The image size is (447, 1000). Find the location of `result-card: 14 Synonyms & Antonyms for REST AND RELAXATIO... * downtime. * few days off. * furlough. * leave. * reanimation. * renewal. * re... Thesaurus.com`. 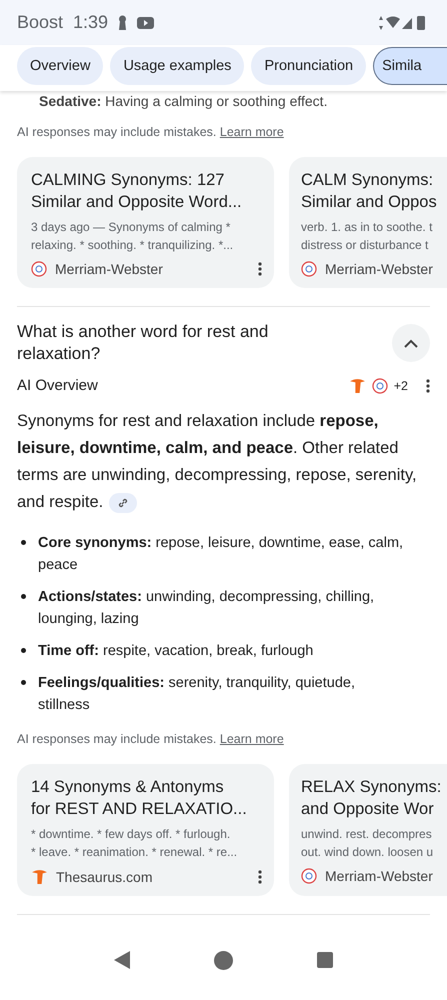

result-card: 14 Synonyms & Antonyms for REST AND RELAXATIO... * downtime. * few days off. * furlough. * leave. * reanimation. * renewal. * re... Thesaurus.com is located at coordinates (145, 830).